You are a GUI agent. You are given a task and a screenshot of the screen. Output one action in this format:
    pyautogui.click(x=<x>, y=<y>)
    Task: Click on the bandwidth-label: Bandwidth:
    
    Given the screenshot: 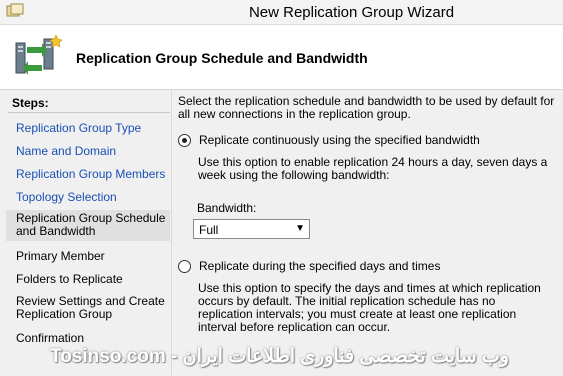 What is the action you would take?
    pyautogui.click(x=227, y=208)
    